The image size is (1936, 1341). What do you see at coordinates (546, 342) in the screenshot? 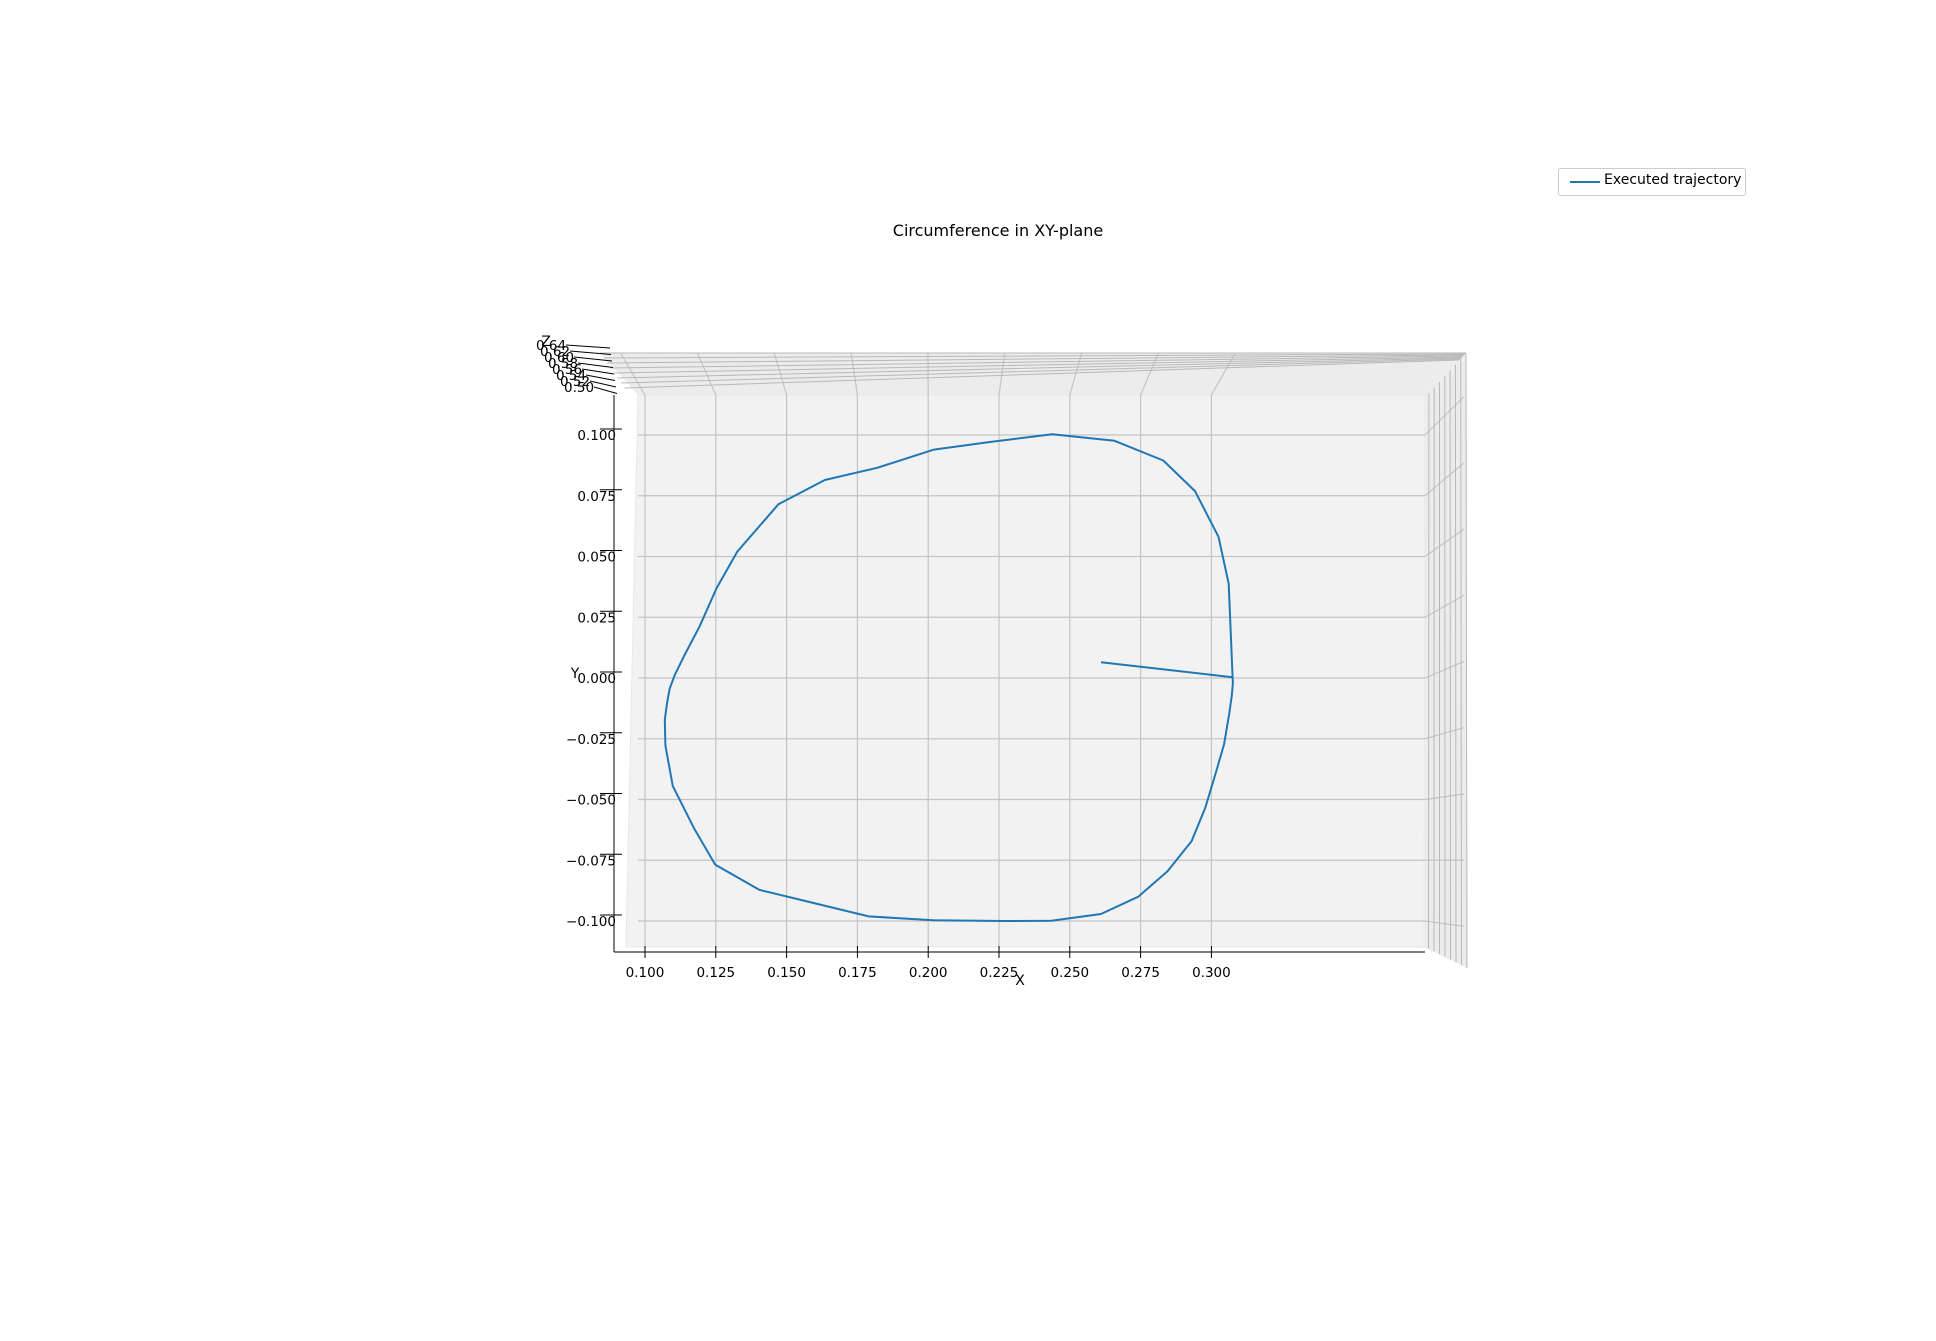
I see `z-axis-label: Z` at bounding box center [546, 342].